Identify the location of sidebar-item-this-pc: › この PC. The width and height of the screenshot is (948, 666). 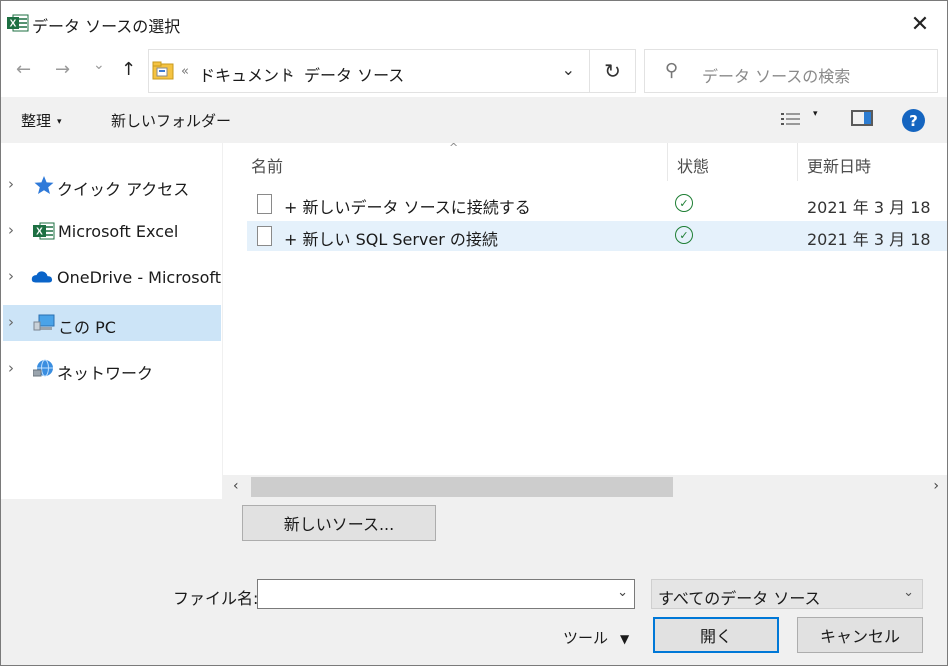
(112, 323).